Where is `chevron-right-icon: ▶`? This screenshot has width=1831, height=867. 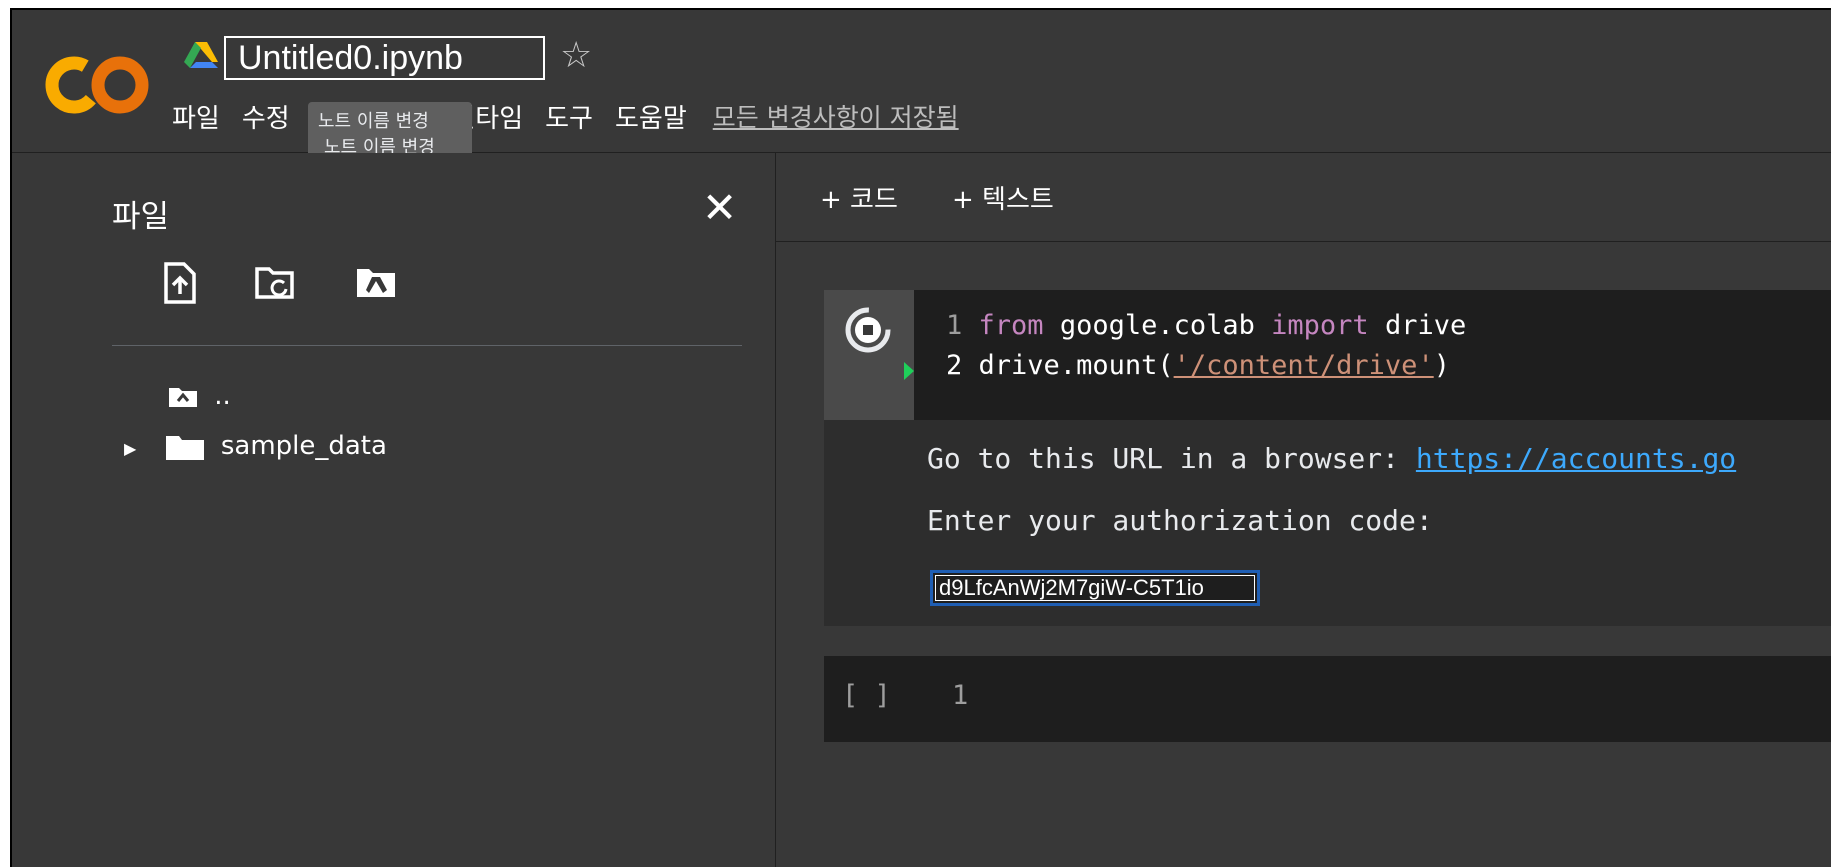
chevron-right-icon: ▶ is located at coordinates (130, 448).